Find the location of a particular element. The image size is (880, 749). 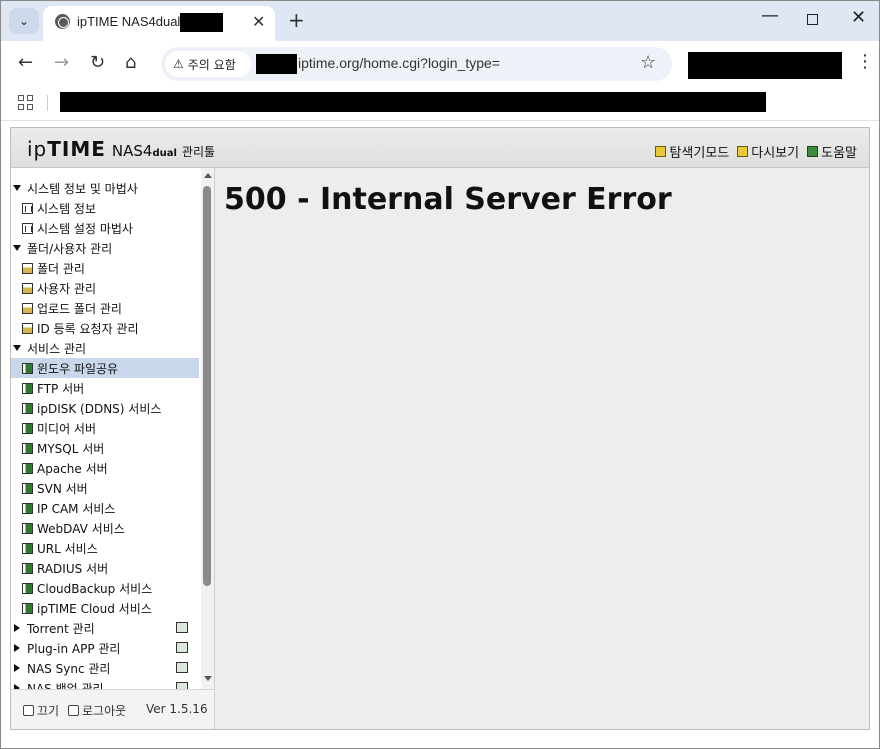

sidebar-group: 서비스 관리 is located at coordinates (105, 348).